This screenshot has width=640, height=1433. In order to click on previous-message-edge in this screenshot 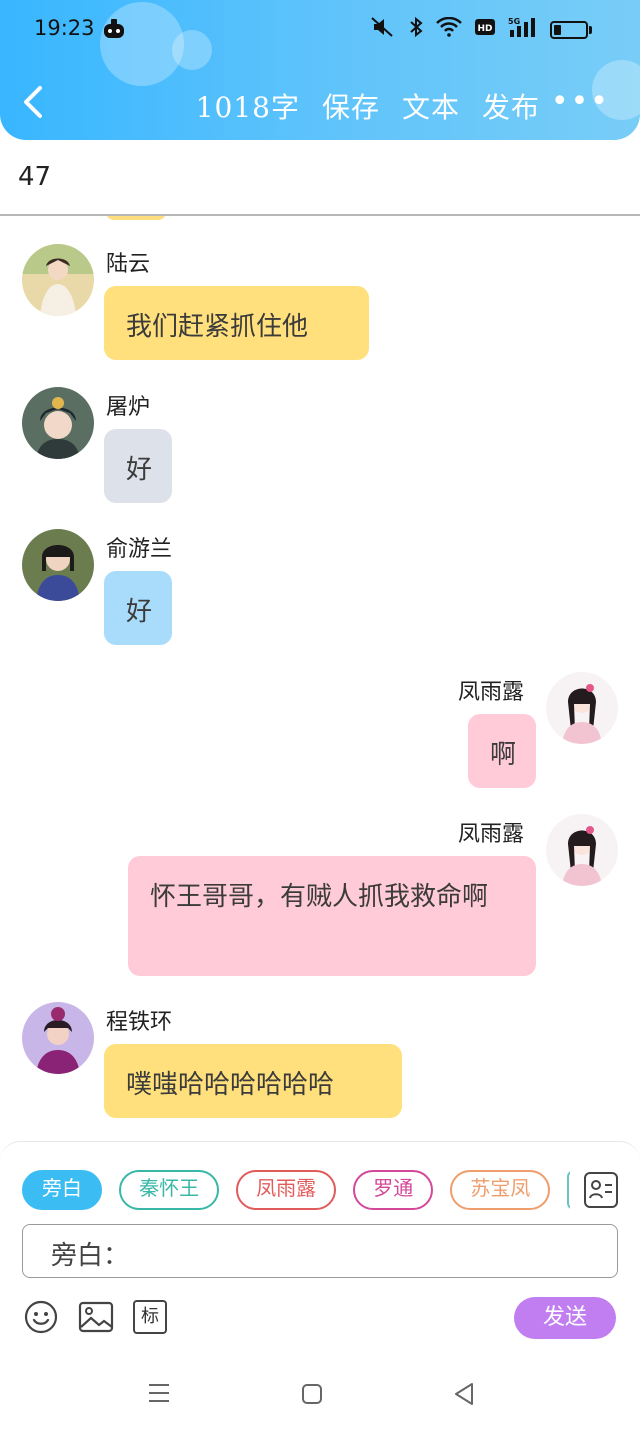, I will do `click(136, 218)`.